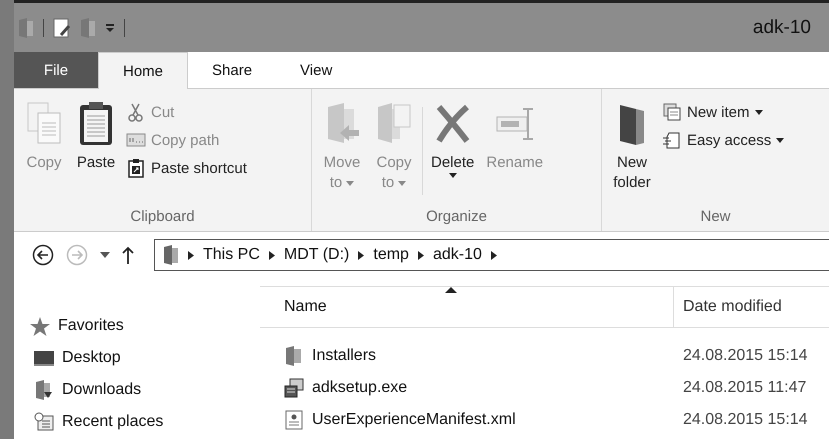 The image size is (829, 439). I want to click on breadcrumb: temp, so click(391, 255).